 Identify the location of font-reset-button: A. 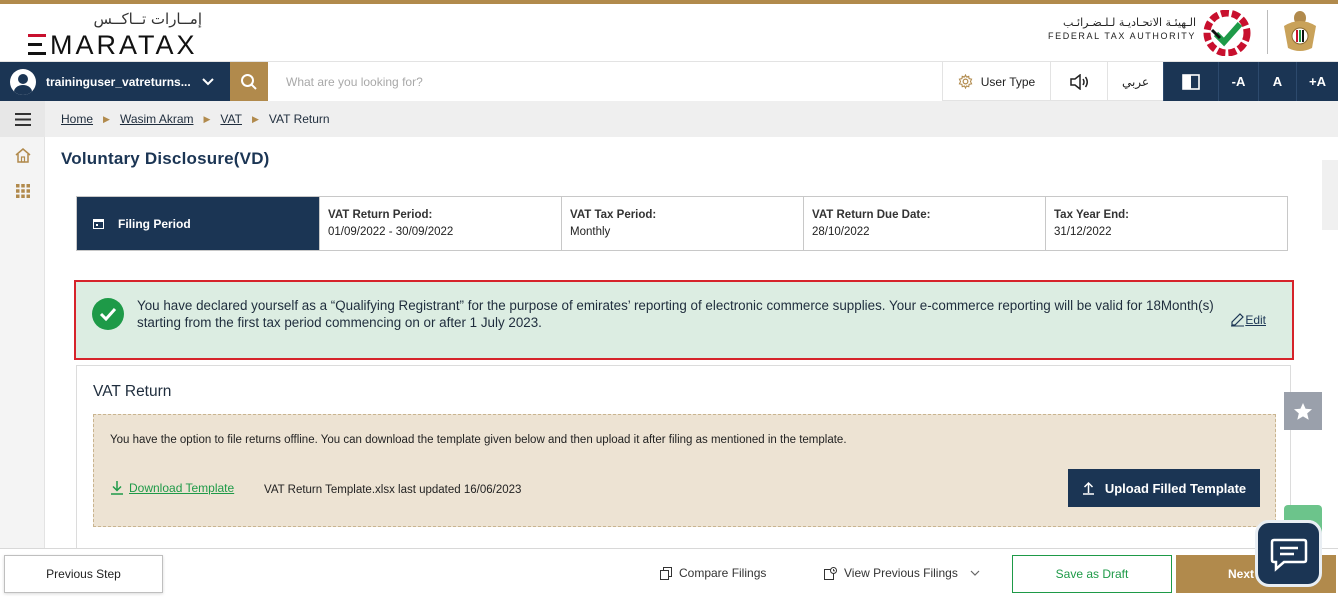
(1277, 81).